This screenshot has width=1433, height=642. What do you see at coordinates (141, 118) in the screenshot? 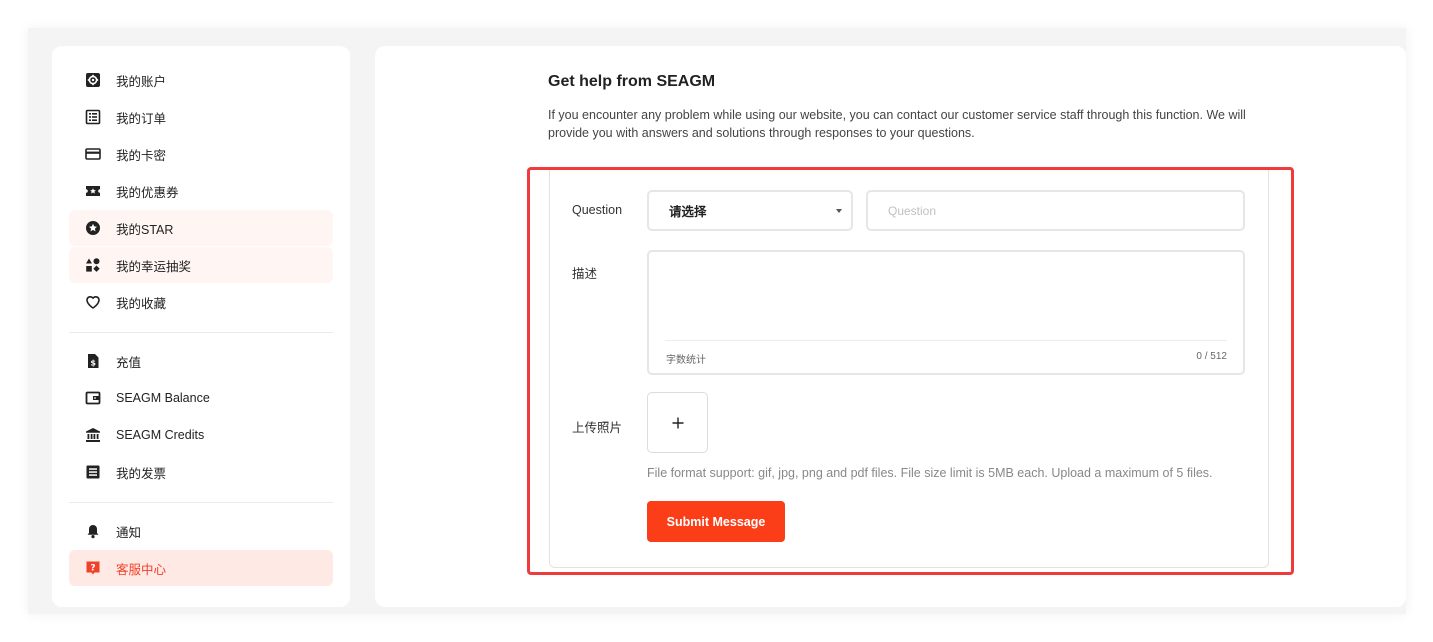
I see `sidebar-item-label: 我的订单` at bounding box center [141, 118].